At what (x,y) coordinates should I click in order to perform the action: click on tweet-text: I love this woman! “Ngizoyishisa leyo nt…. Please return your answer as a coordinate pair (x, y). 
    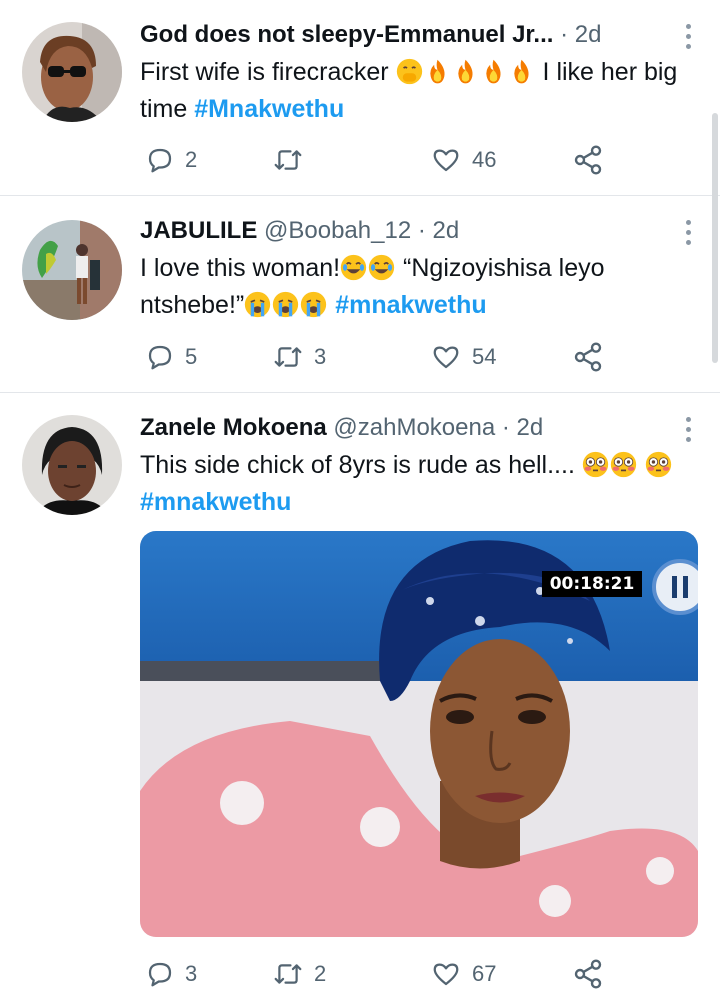
    Looking at the image, I should click on (420, 287).